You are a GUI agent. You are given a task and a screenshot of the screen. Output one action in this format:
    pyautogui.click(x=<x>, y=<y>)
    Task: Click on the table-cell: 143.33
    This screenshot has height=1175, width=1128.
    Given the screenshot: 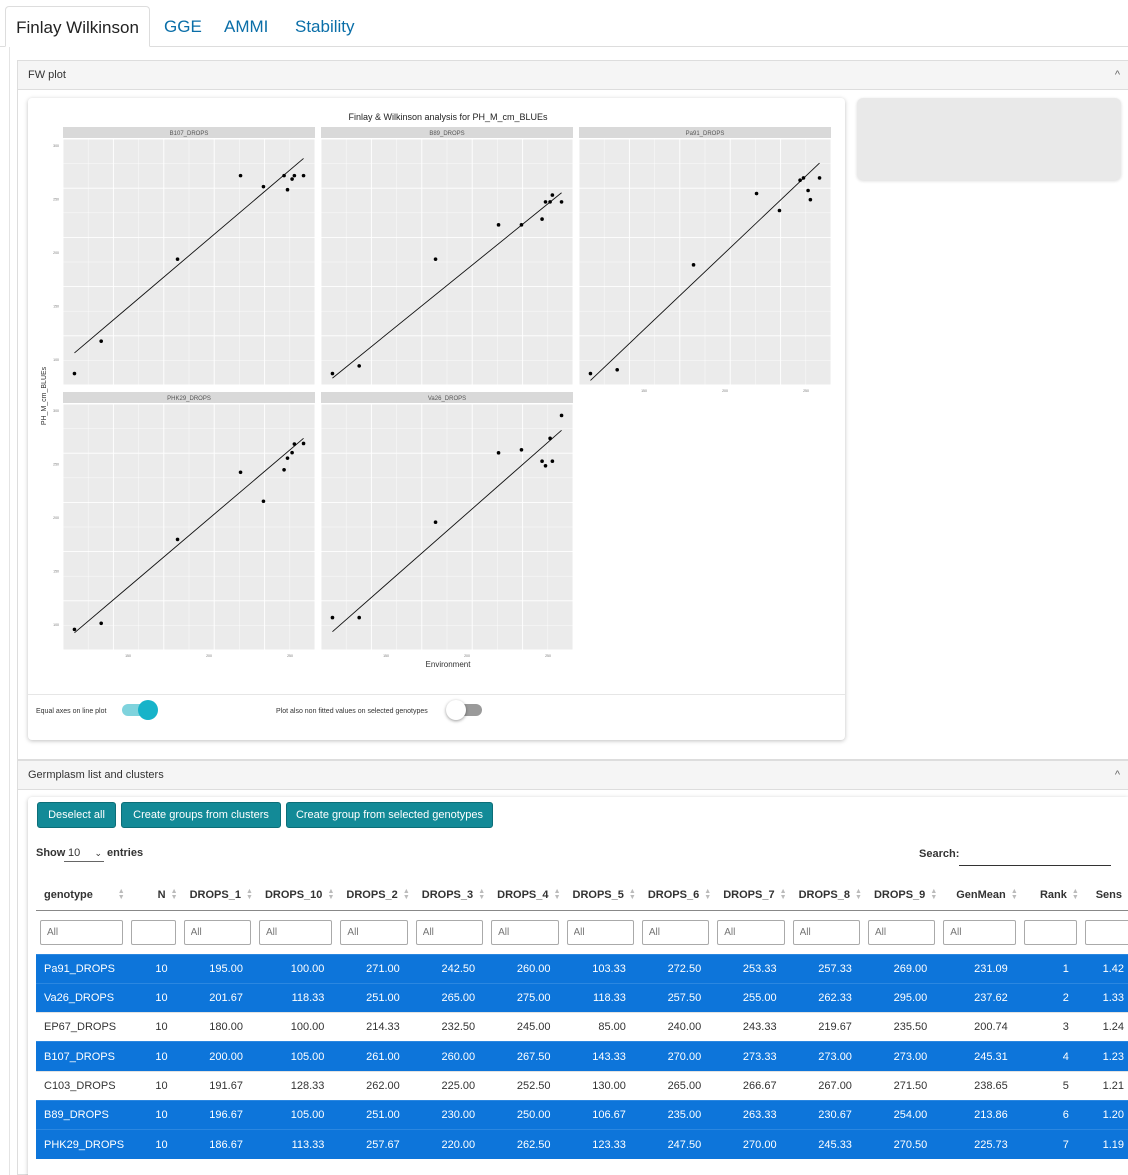 What is the action you would take?
    pyautogui.click(x=600, y=1056)
    